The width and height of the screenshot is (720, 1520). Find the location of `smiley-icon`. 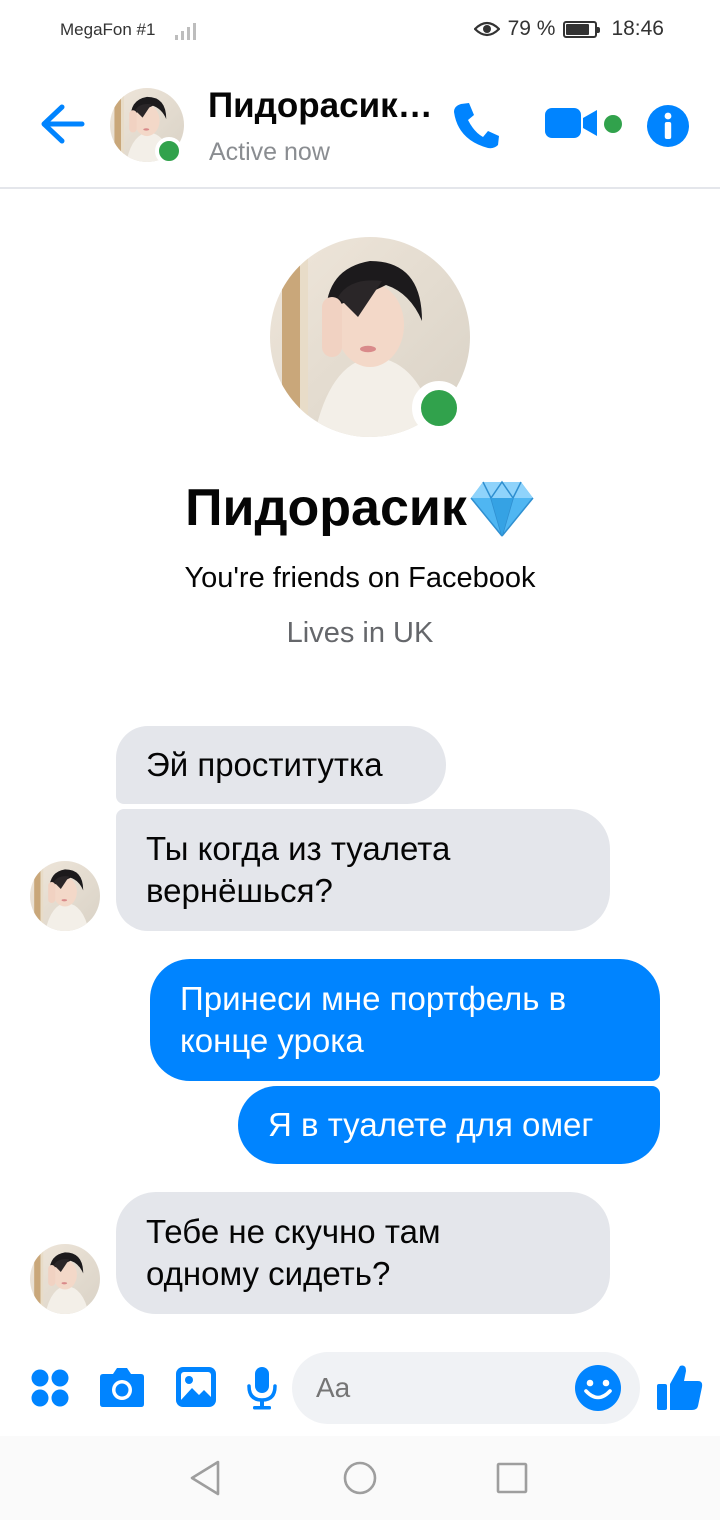

smiley-icon is located at coordinates (598, 1388).